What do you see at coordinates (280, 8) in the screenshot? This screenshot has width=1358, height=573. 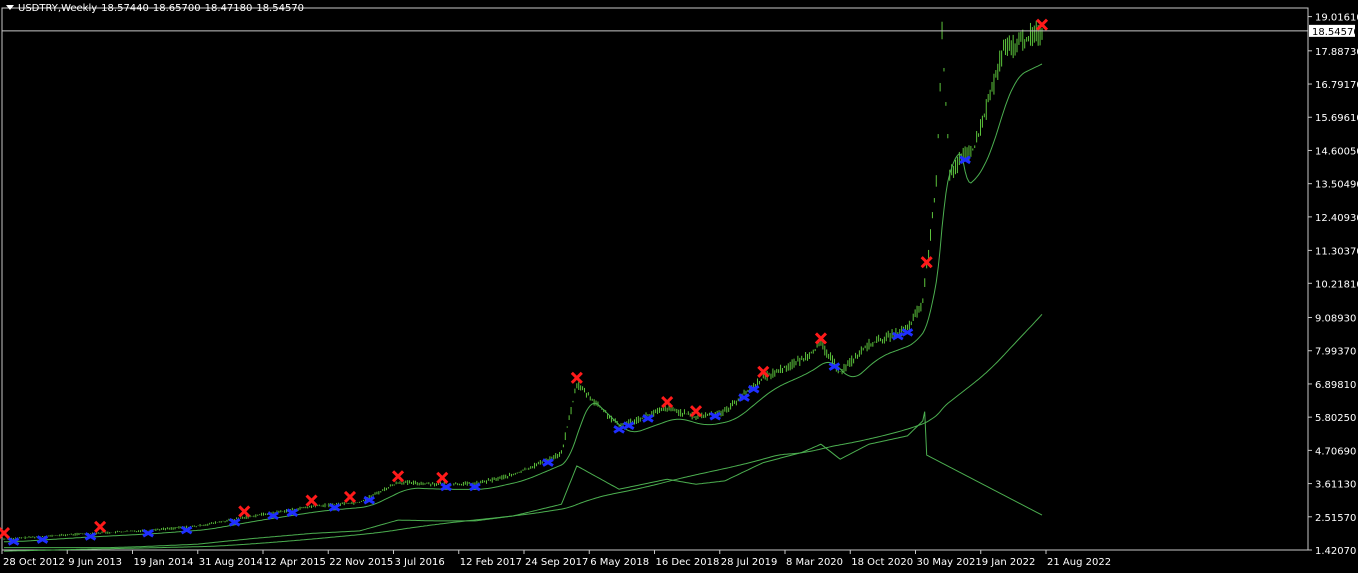 I see `close-value: 18.54570` at bounding box center [280, 8].